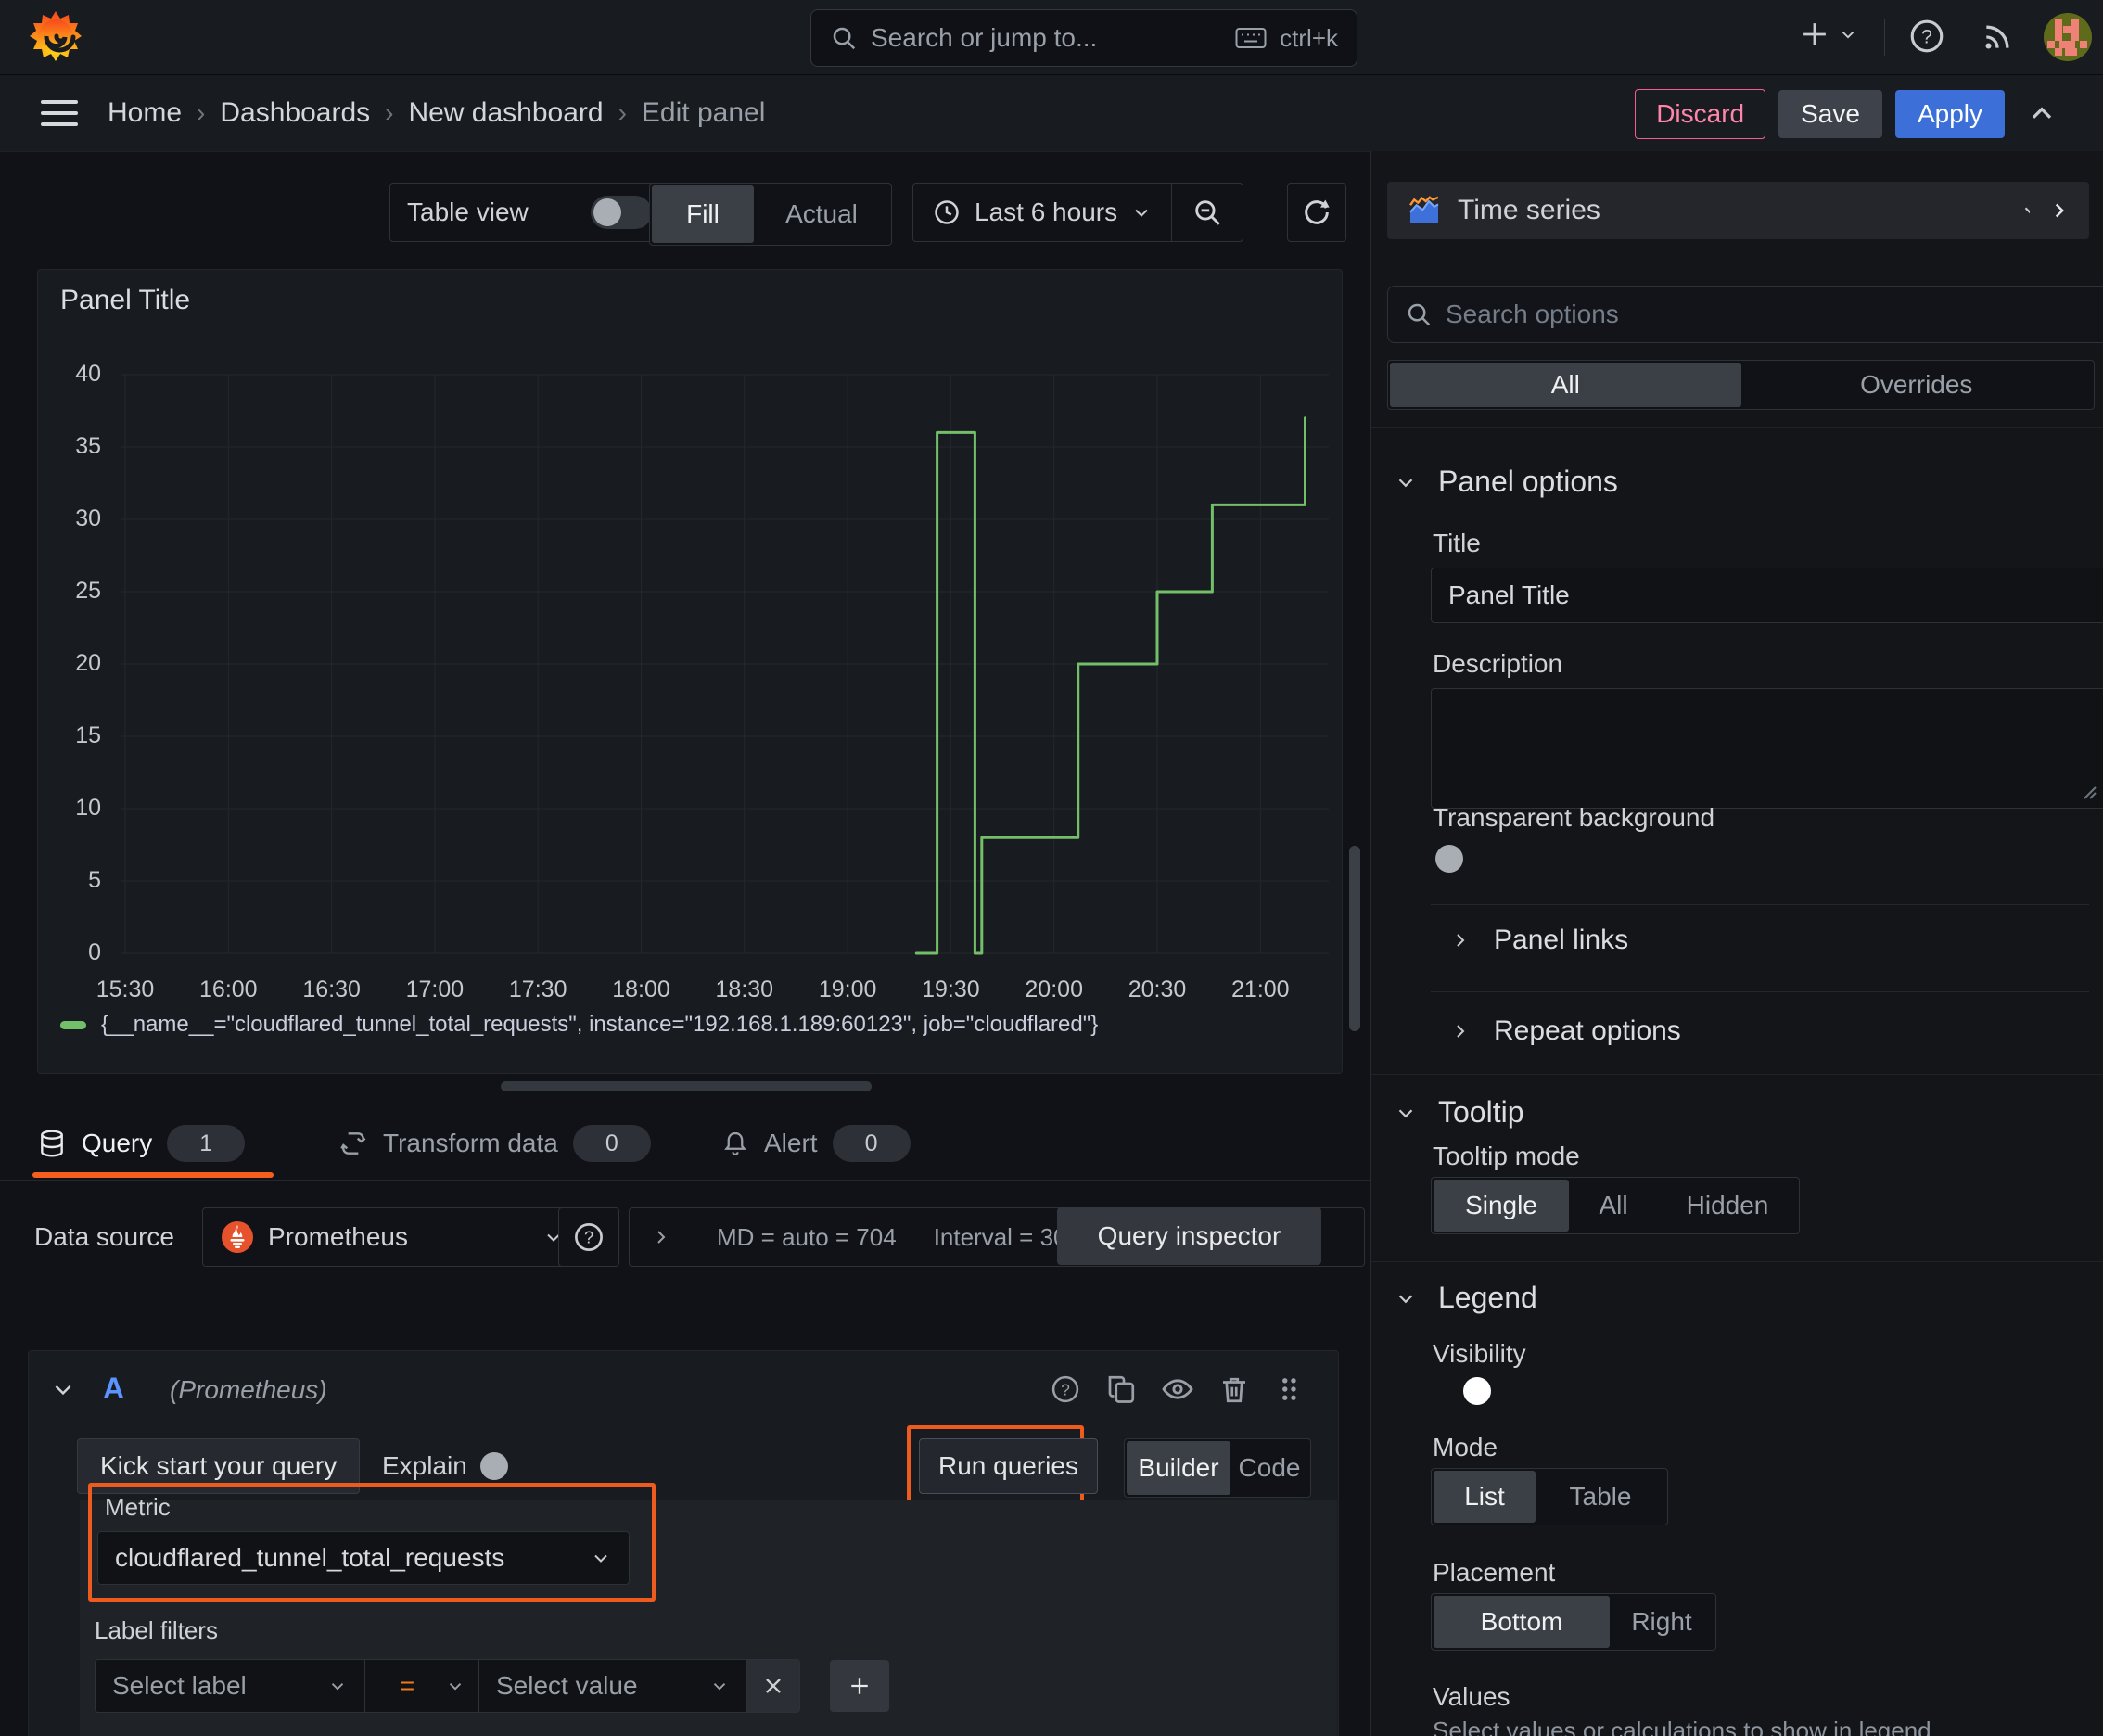  Describe the element at coordinates (1830, 114) in the screenshot. I see `save-button: Save` at that location.